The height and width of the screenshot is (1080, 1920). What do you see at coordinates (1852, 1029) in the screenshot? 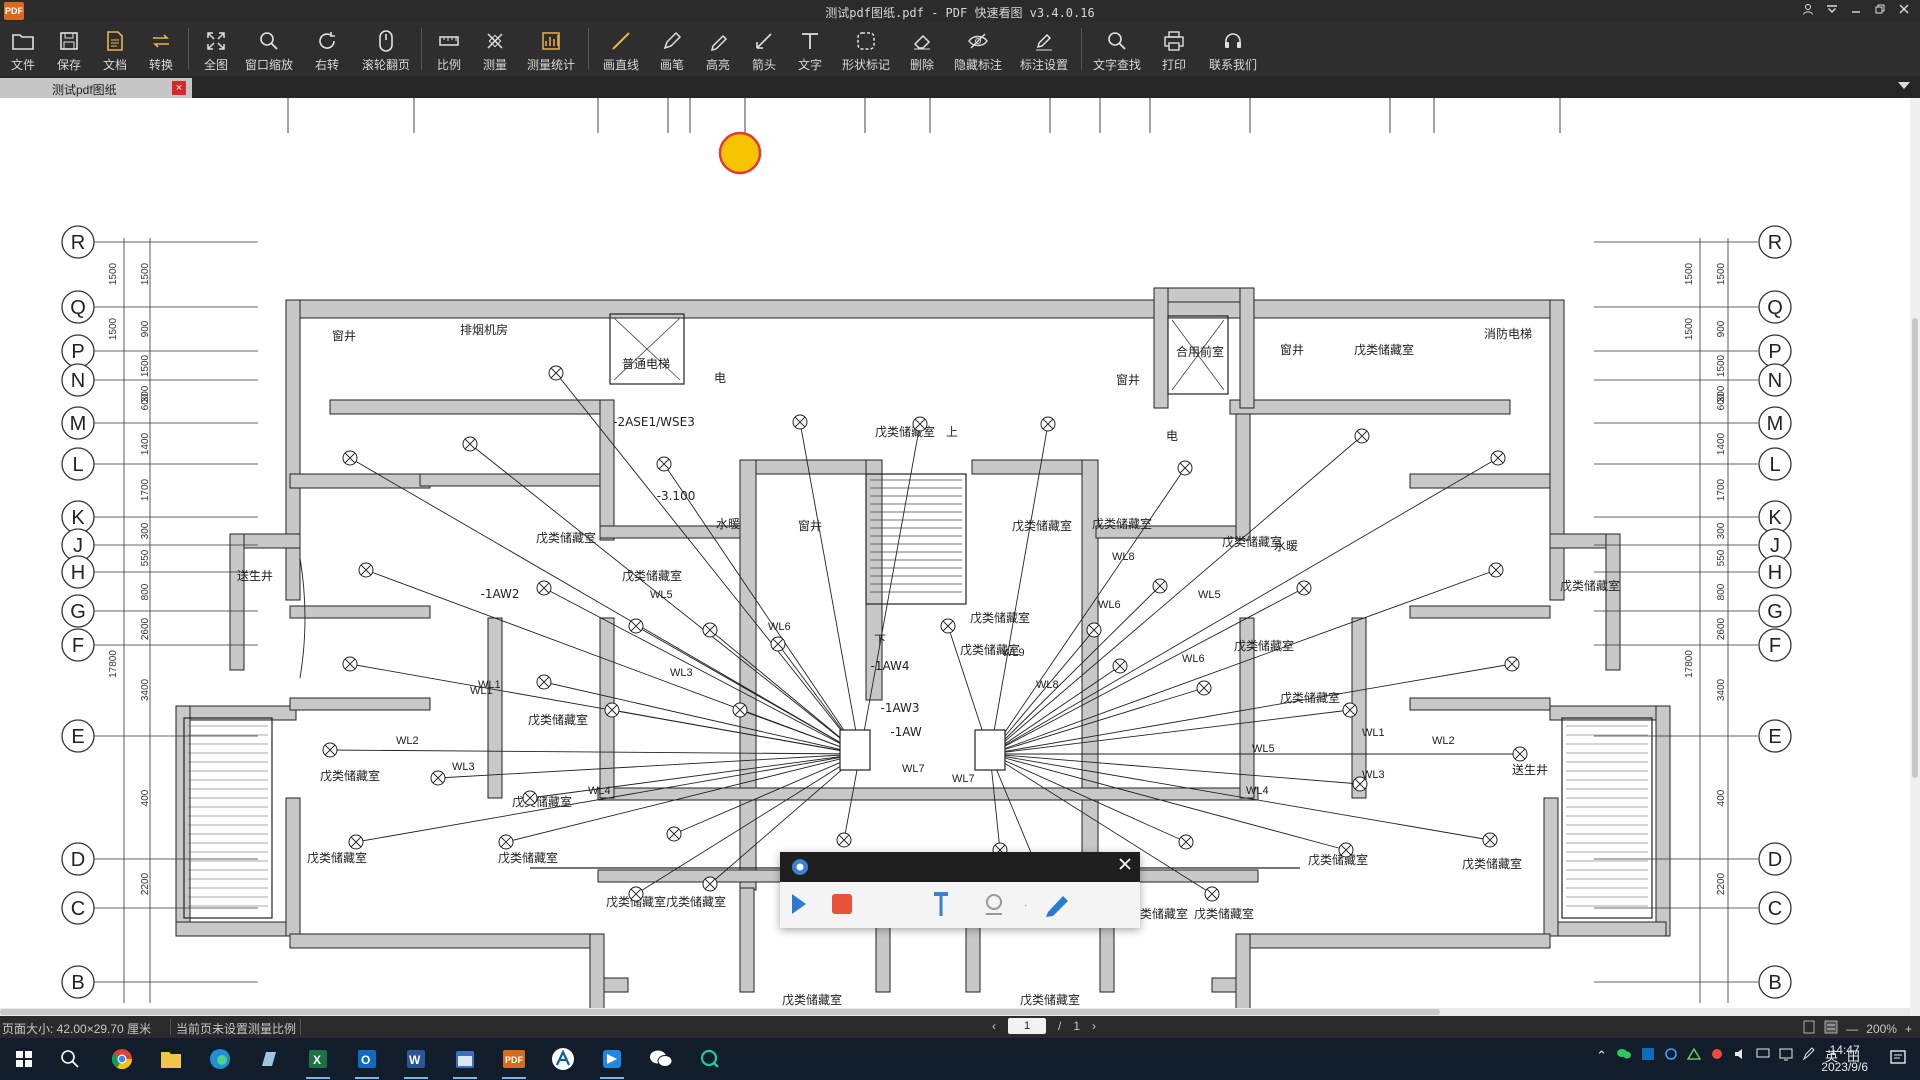
I see `zoom-out-button: —` at bounding box center [1852, 1029].